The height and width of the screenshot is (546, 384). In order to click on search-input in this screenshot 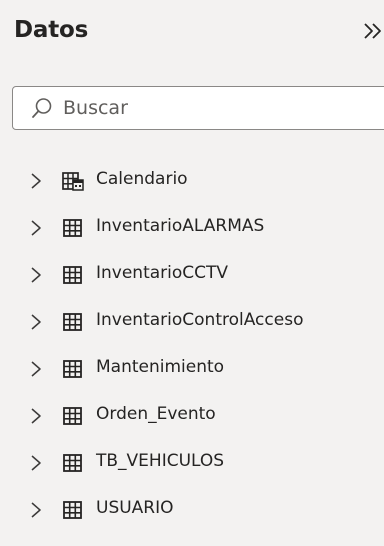, I will do `click(223, 108)`.